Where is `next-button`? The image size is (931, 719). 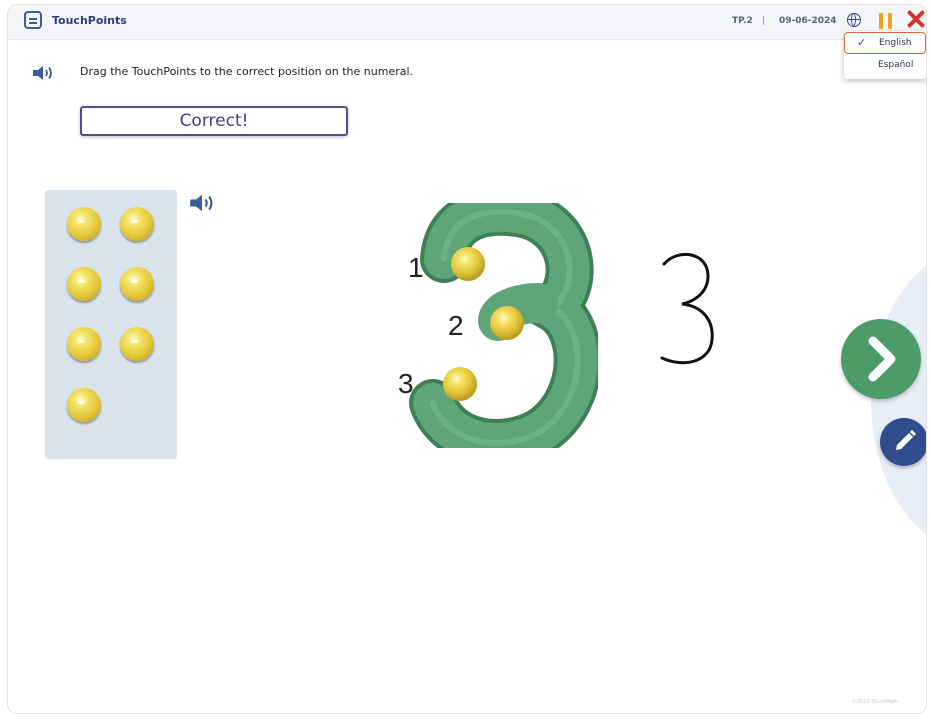
next-button is located at coordinates (881, 359).